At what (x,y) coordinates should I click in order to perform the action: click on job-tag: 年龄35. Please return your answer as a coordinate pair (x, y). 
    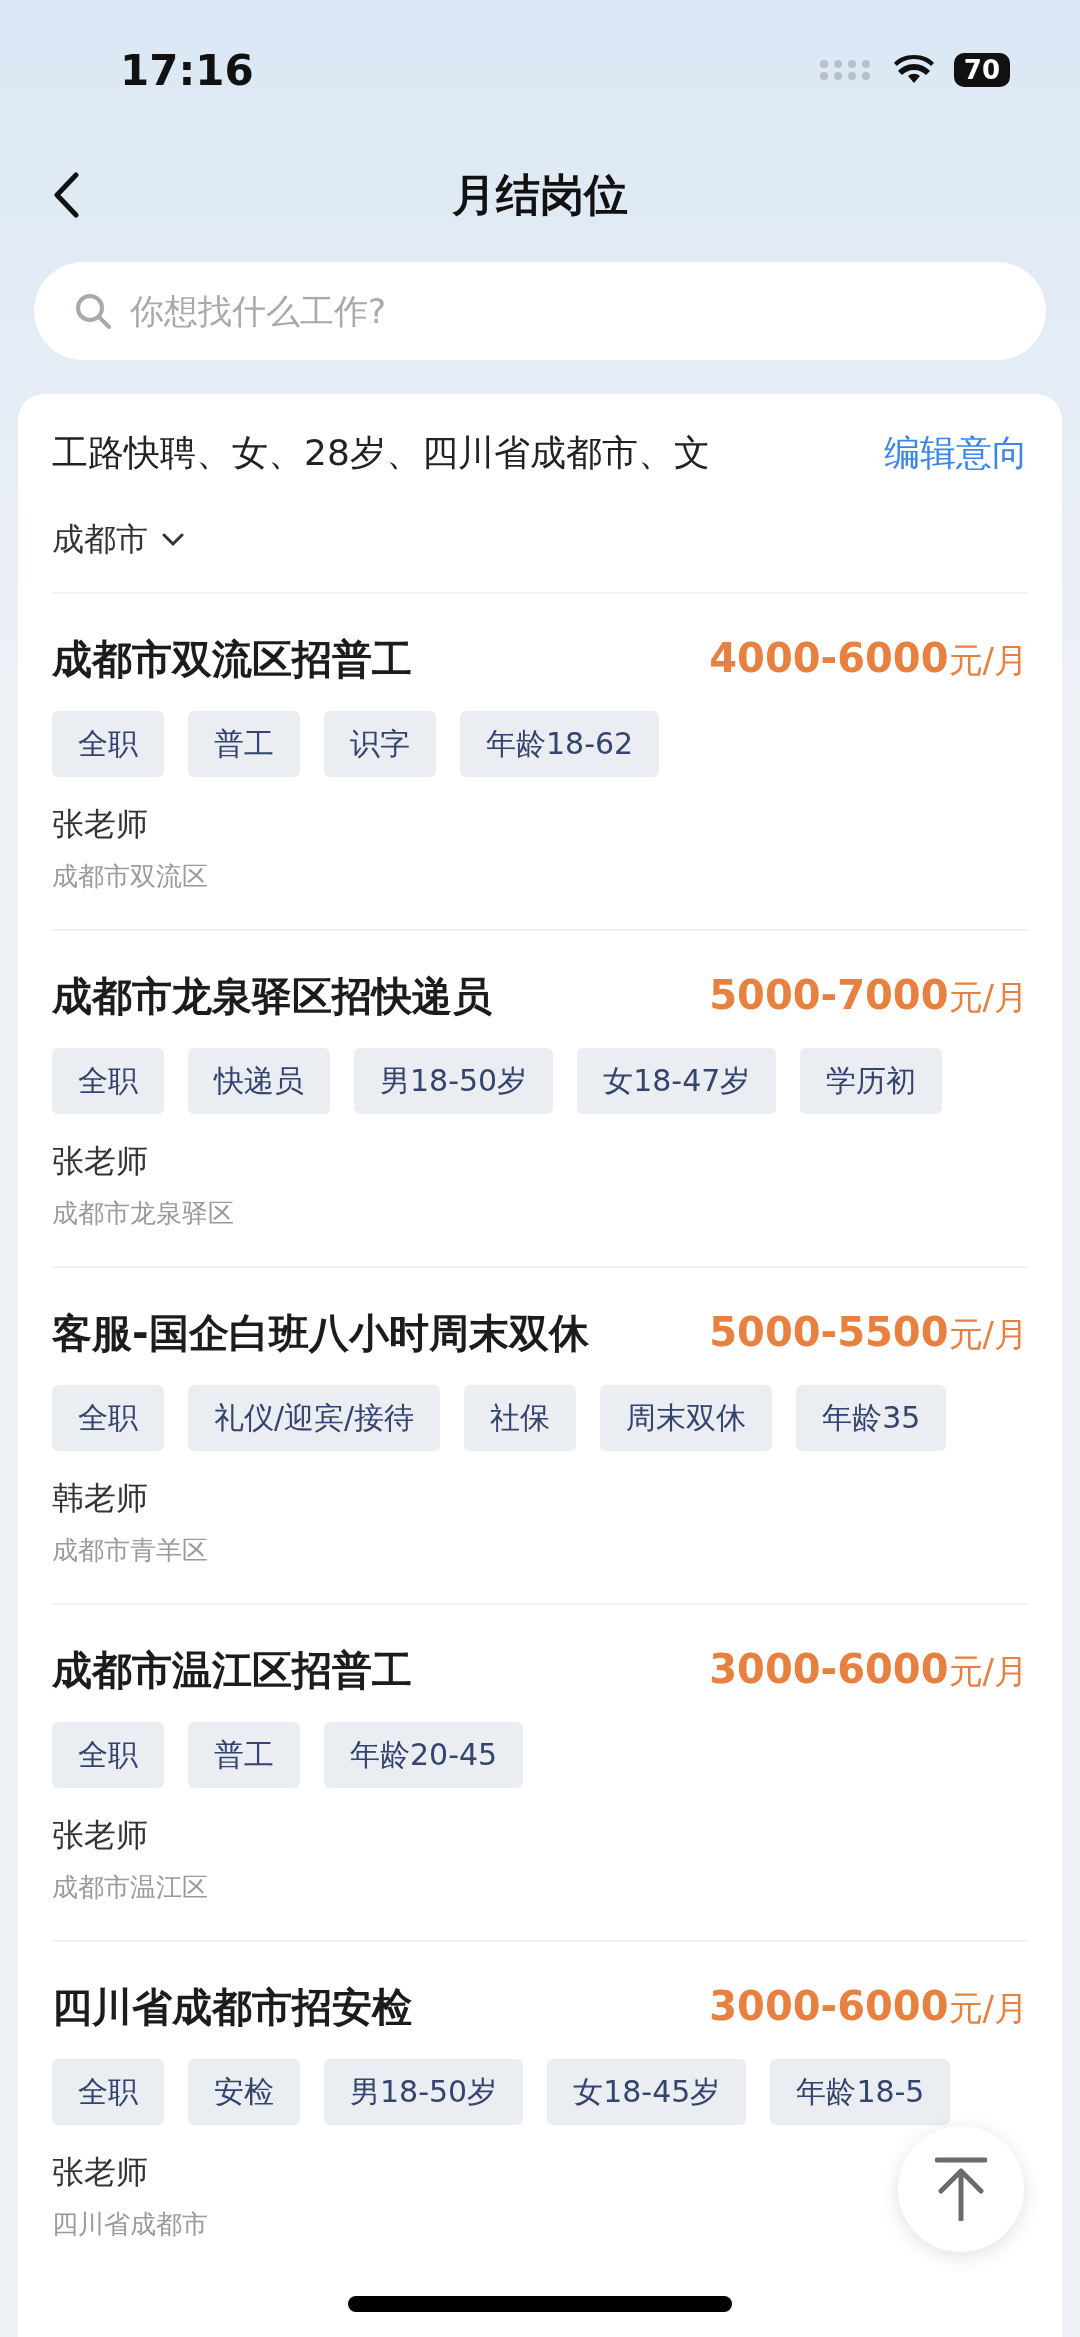
    Looking at the image, I should click on (871, 1418).